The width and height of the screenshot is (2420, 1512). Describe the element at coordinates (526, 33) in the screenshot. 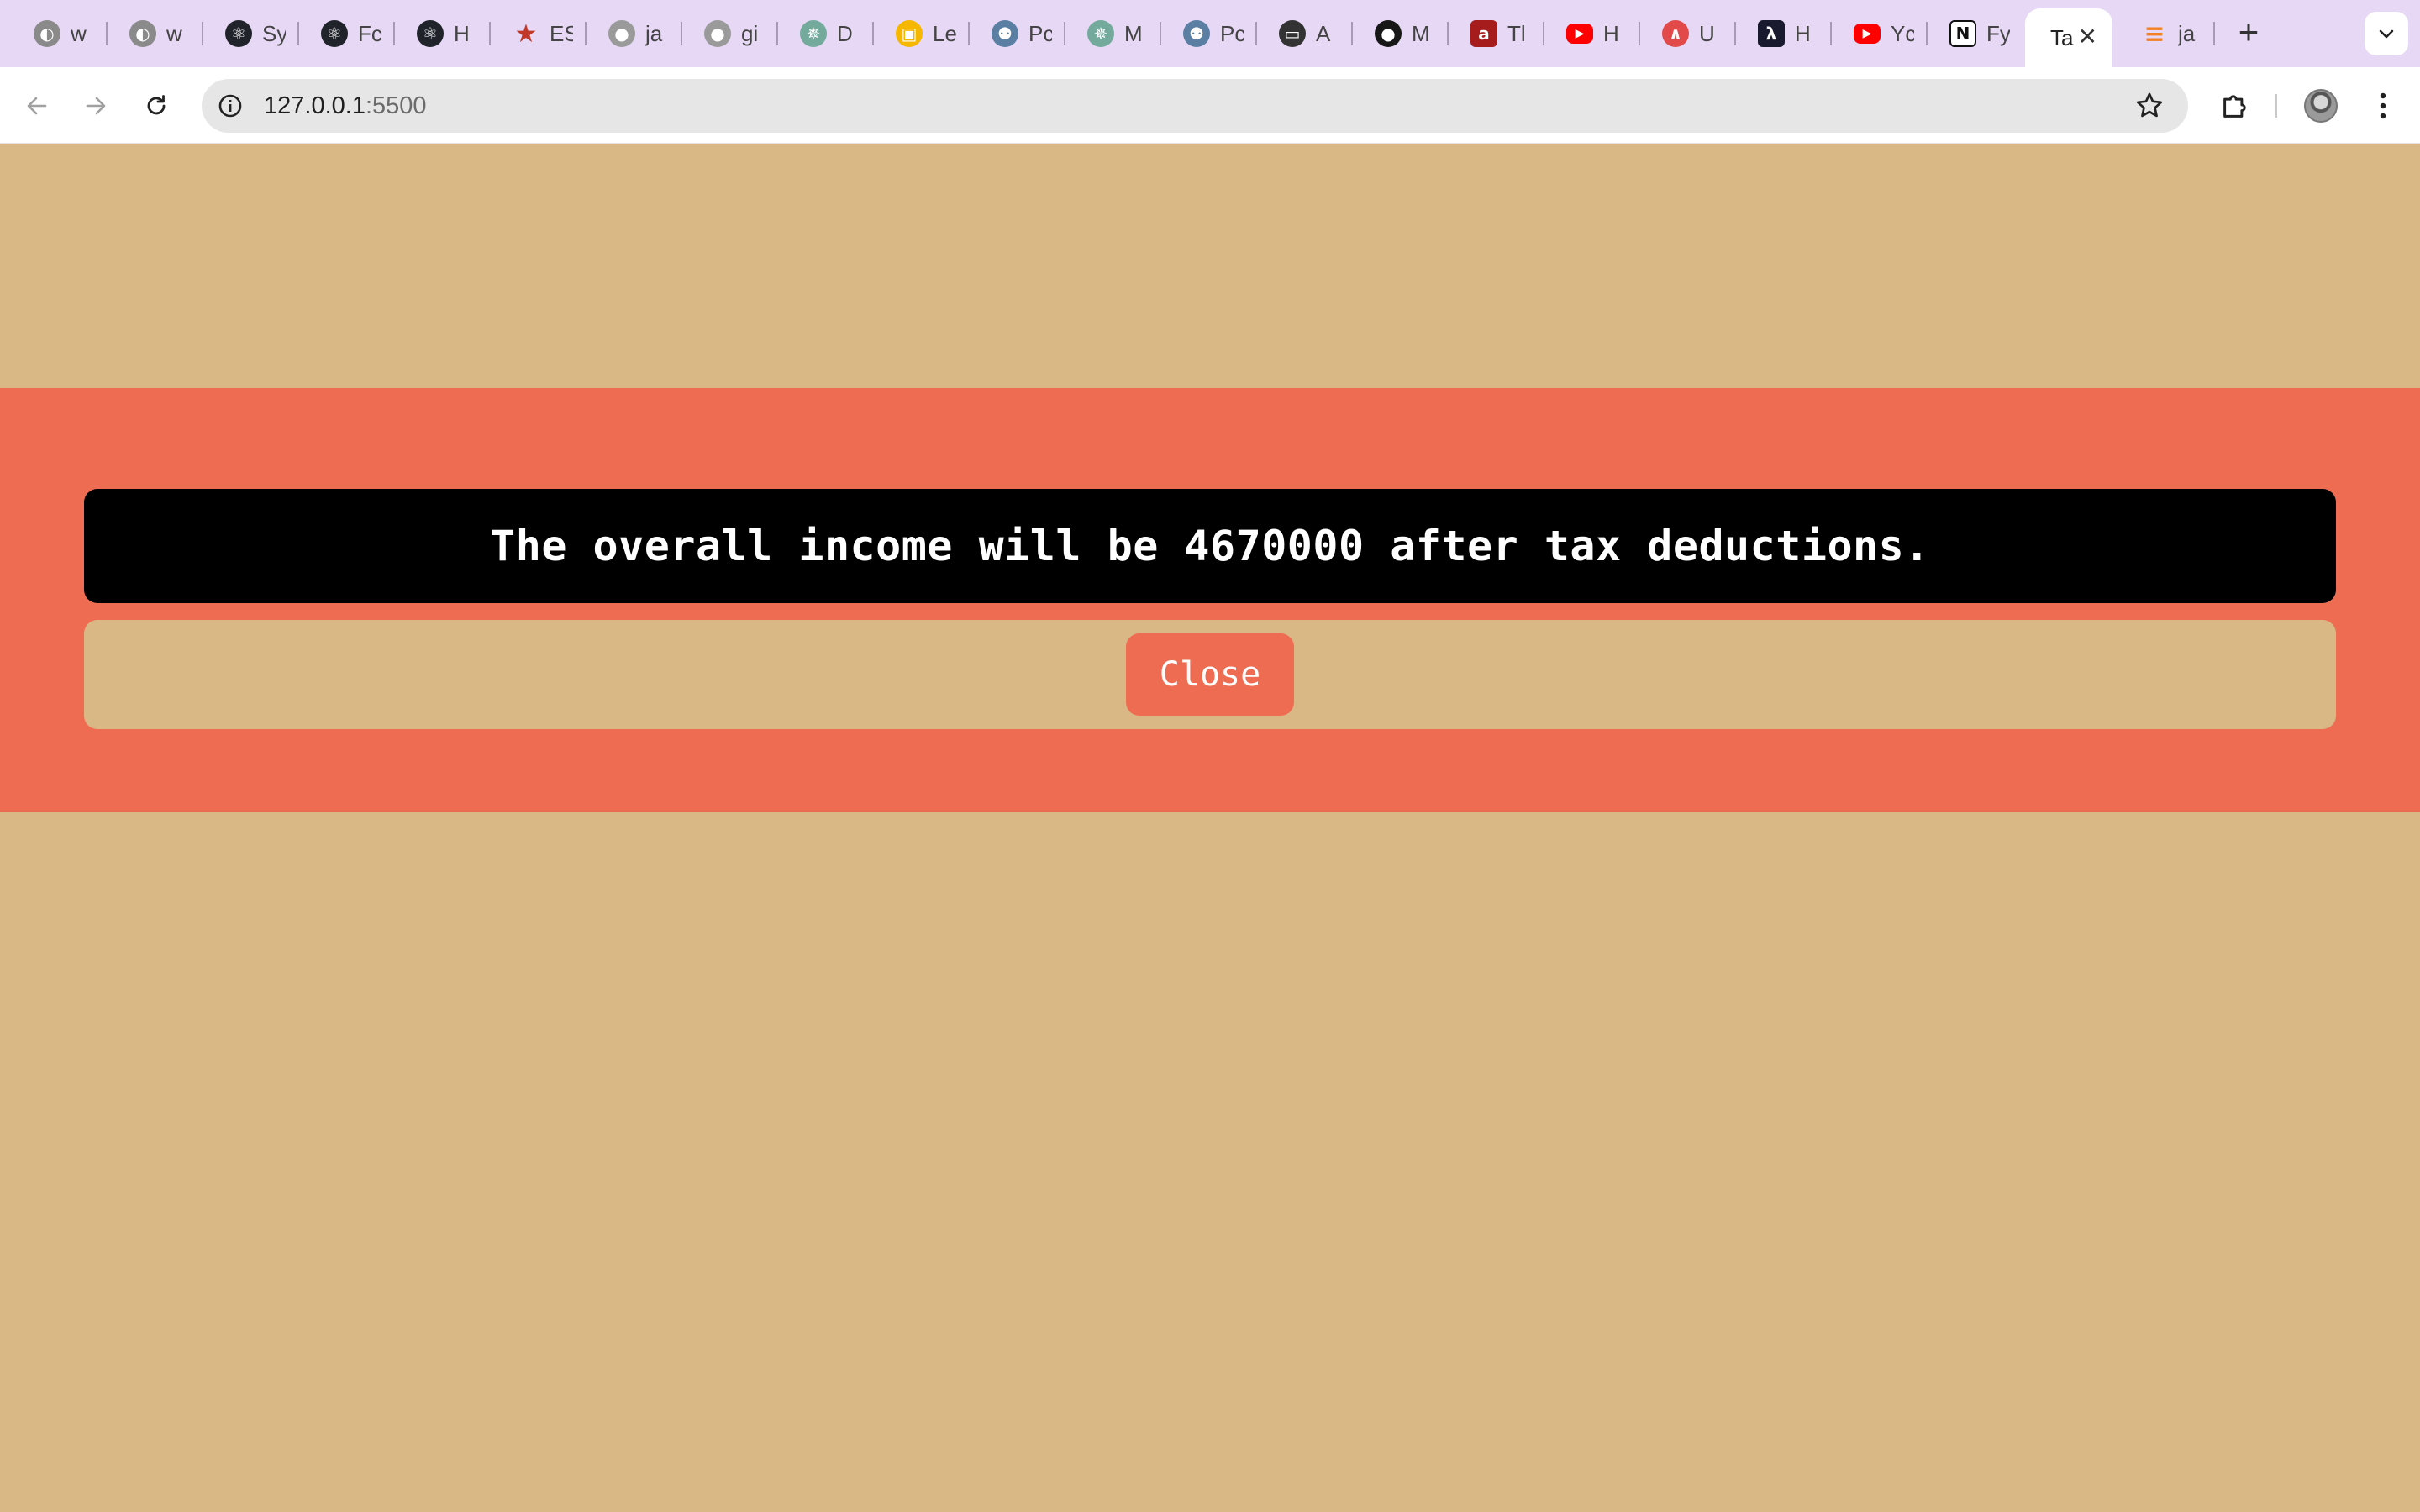

I see `star-icon: ★` at that location.